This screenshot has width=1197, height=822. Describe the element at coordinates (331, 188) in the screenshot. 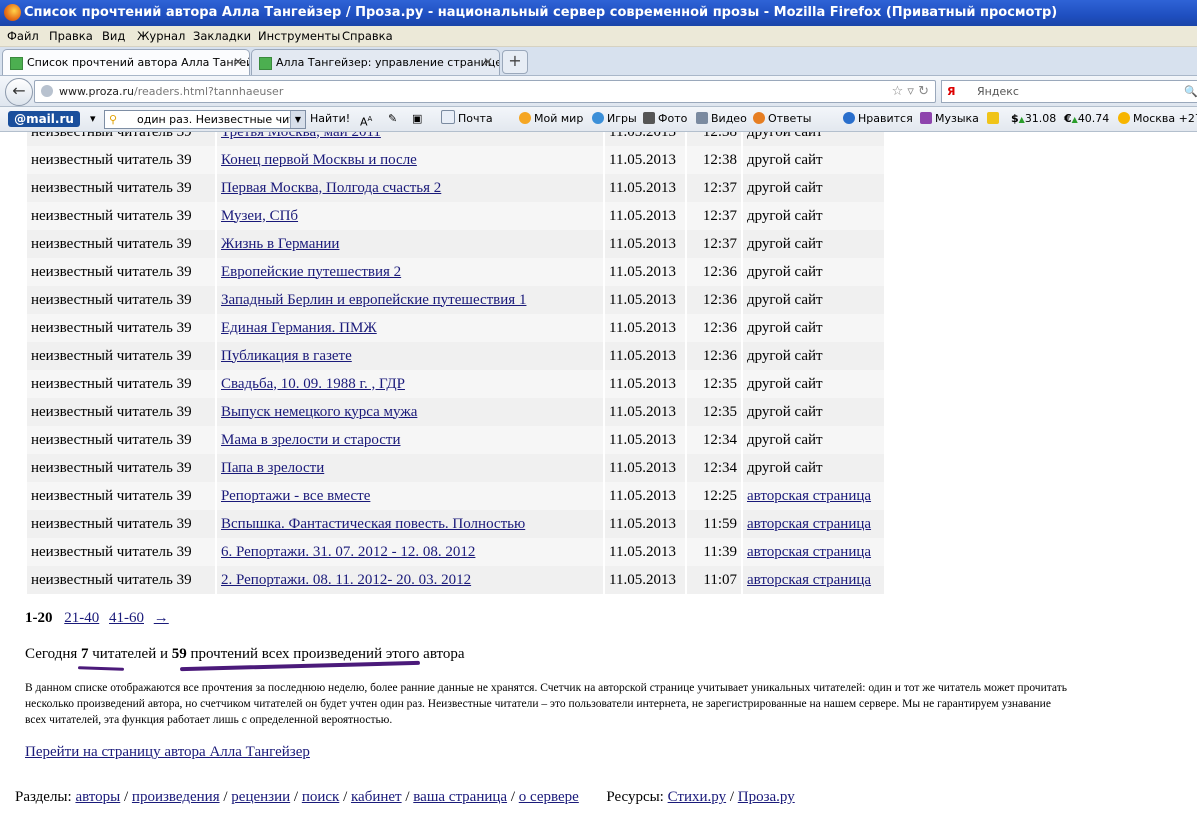

I see `work-title-link: Первая Москва, Полгода счастья 2` at that location.